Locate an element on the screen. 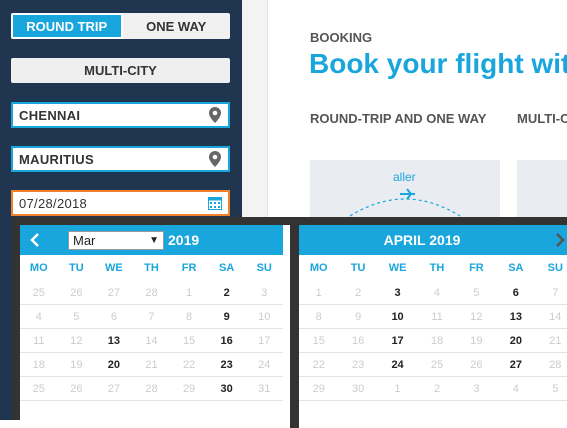 The width and height of the screenshot is (567, 428). flight-path-icon is located at coordinates (405, 202).